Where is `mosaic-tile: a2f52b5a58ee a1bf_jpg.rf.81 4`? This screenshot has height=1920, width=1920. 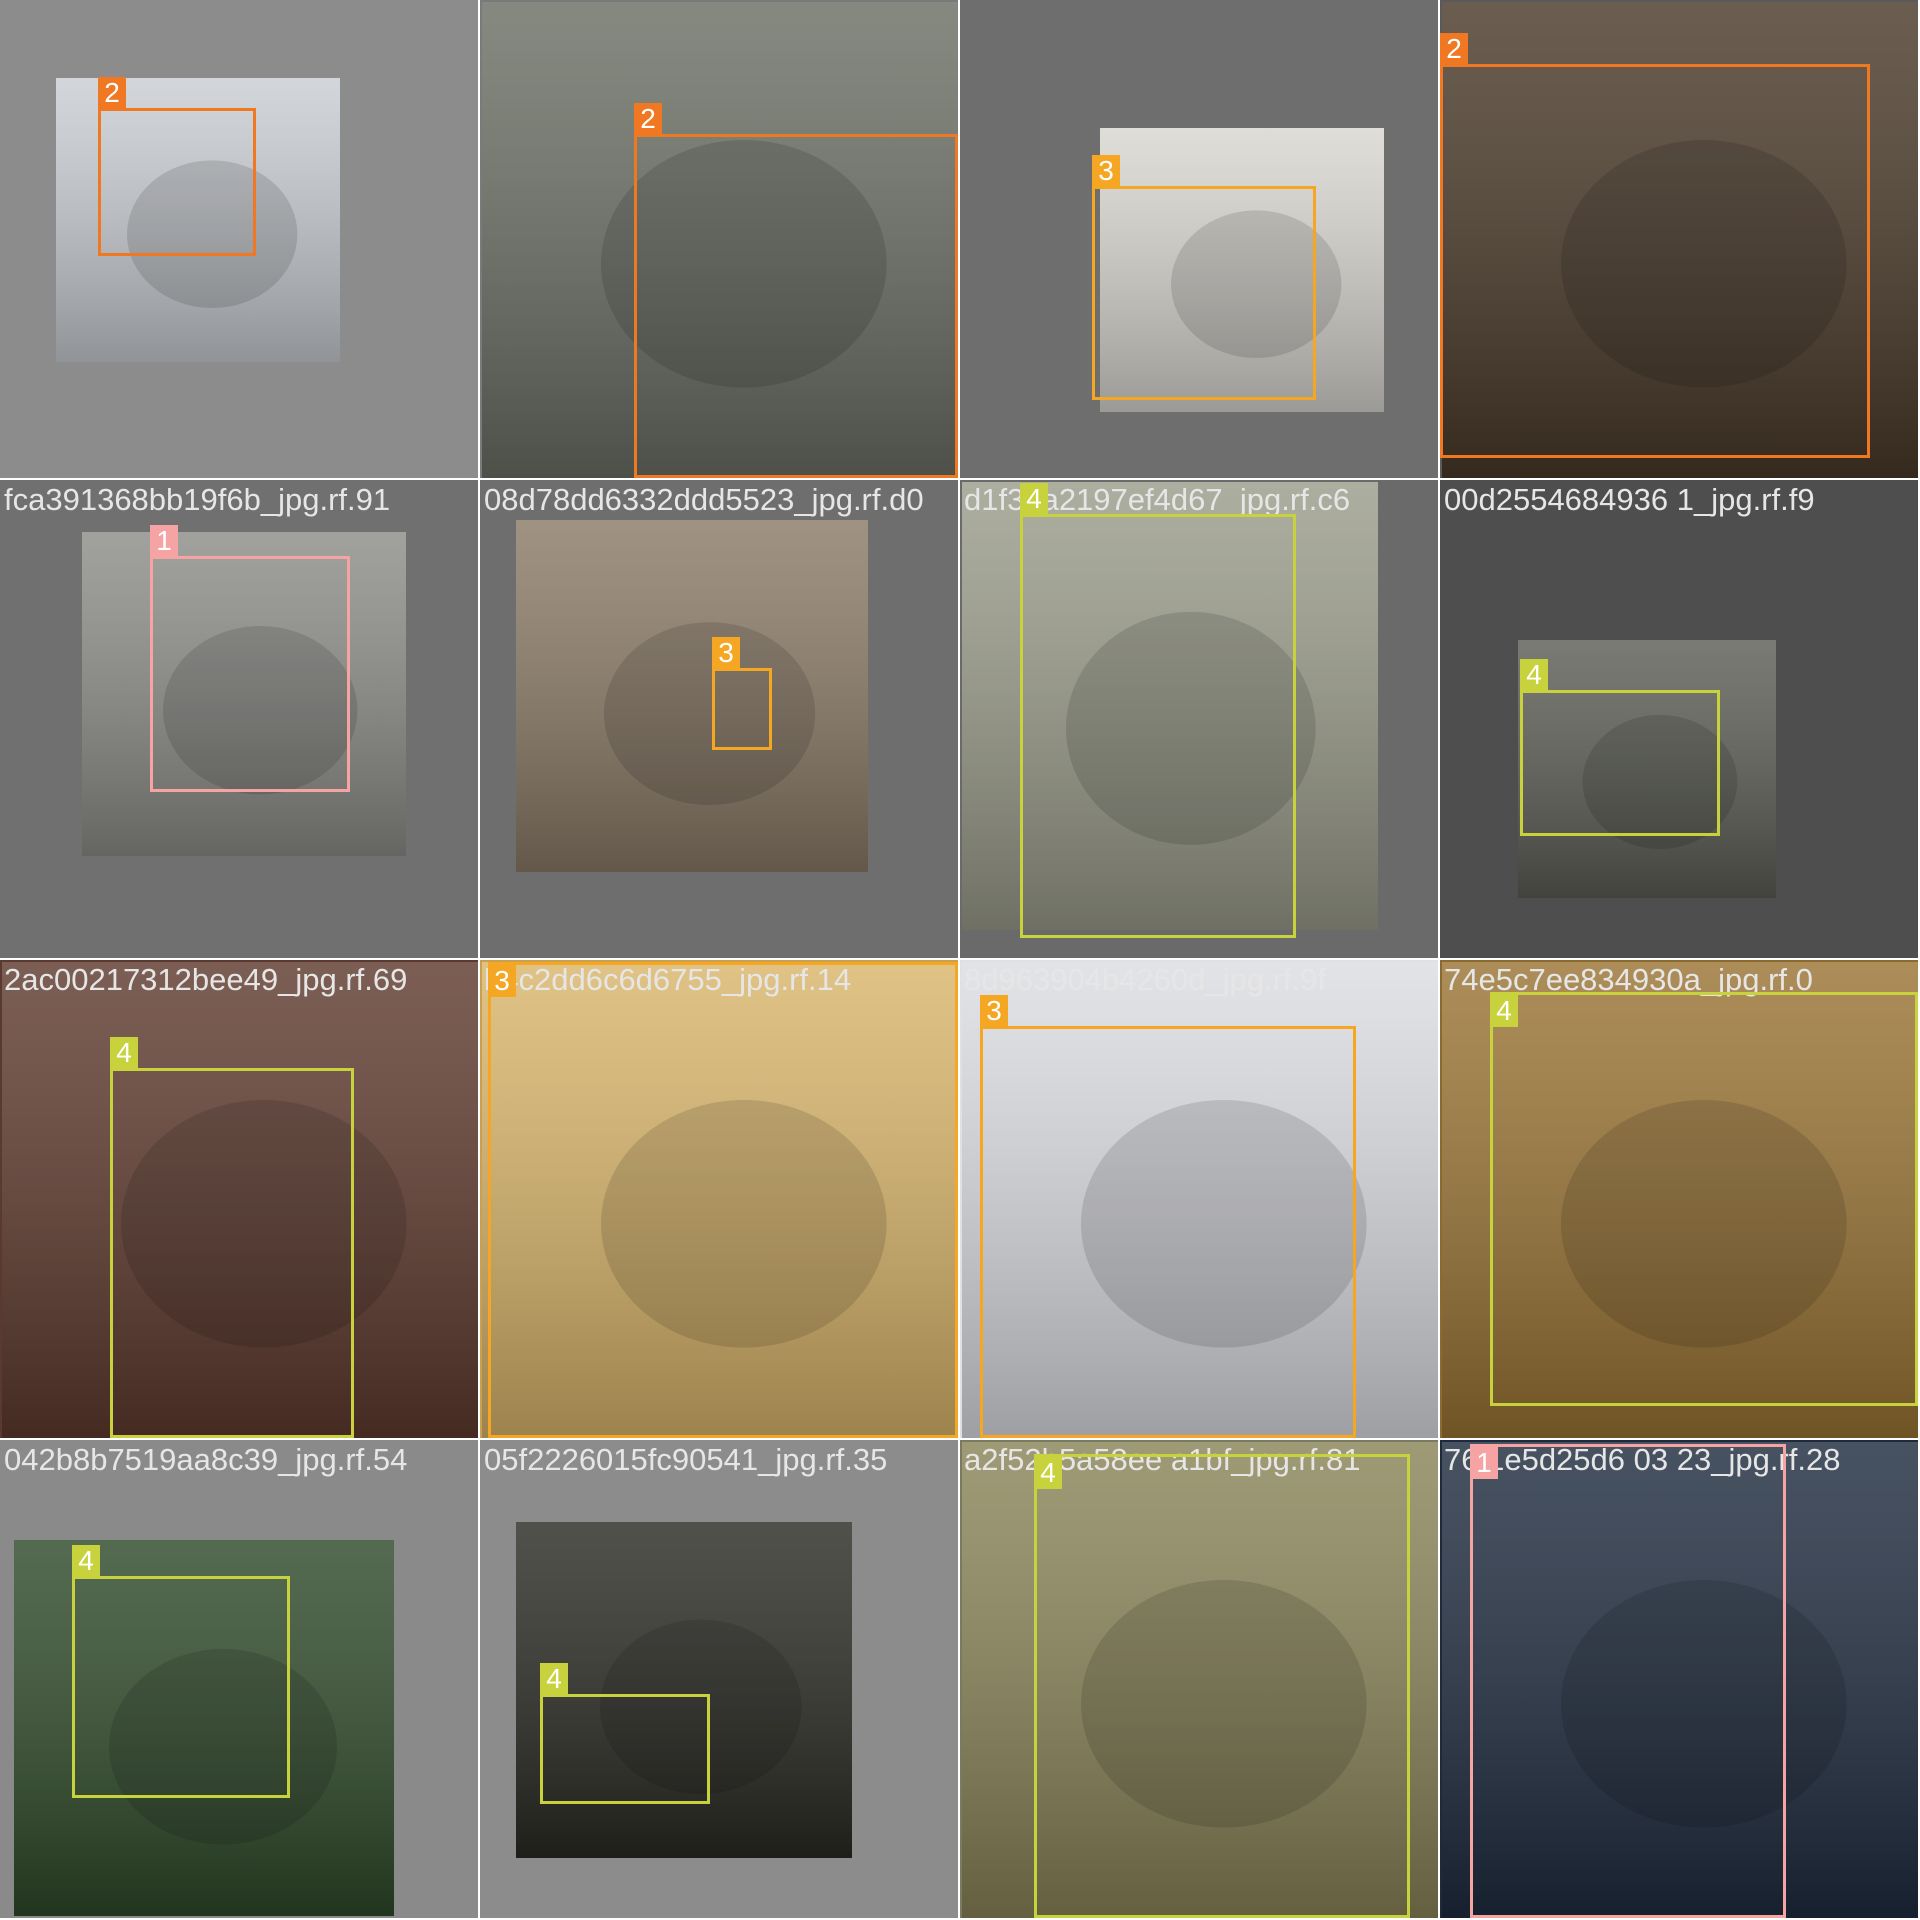 mosaic-tile: a2f52b5a58ee a1bf_jpg.rf.81 4 is located at coordinates (1199, 1679).